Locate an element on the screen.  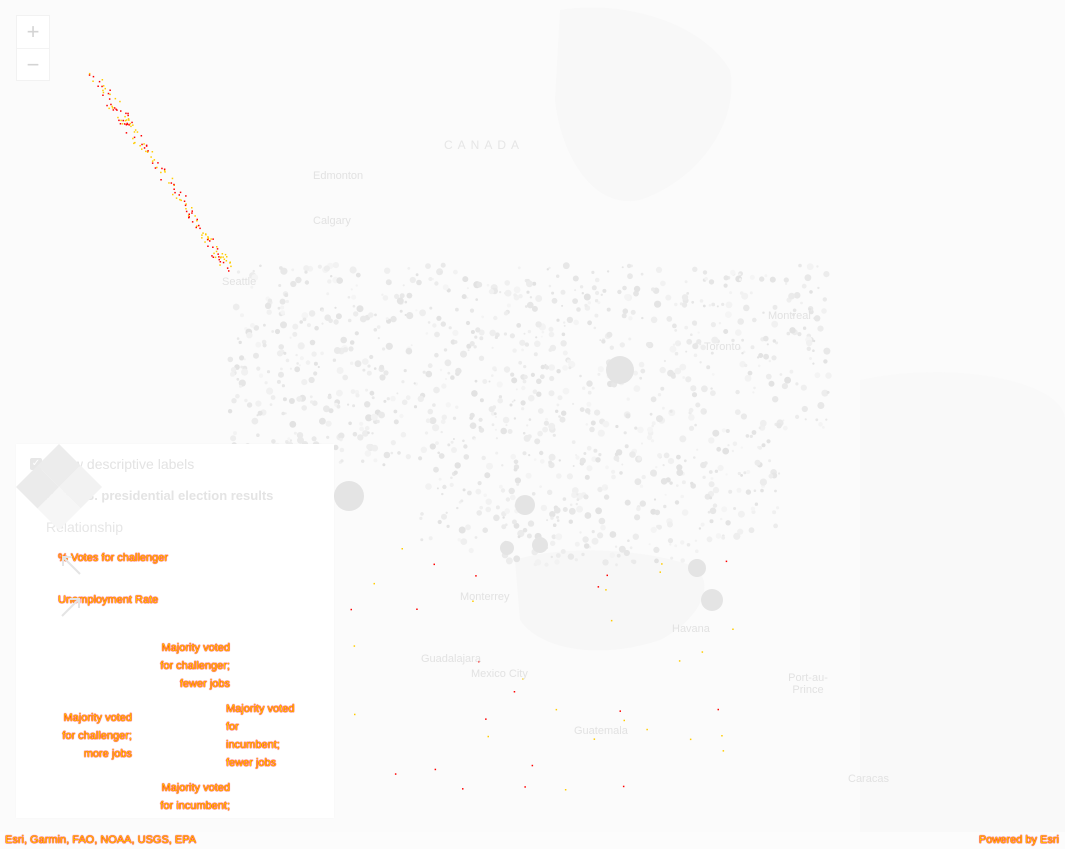
place-label-calgary: Calgary is located at coordinates (332, 221).